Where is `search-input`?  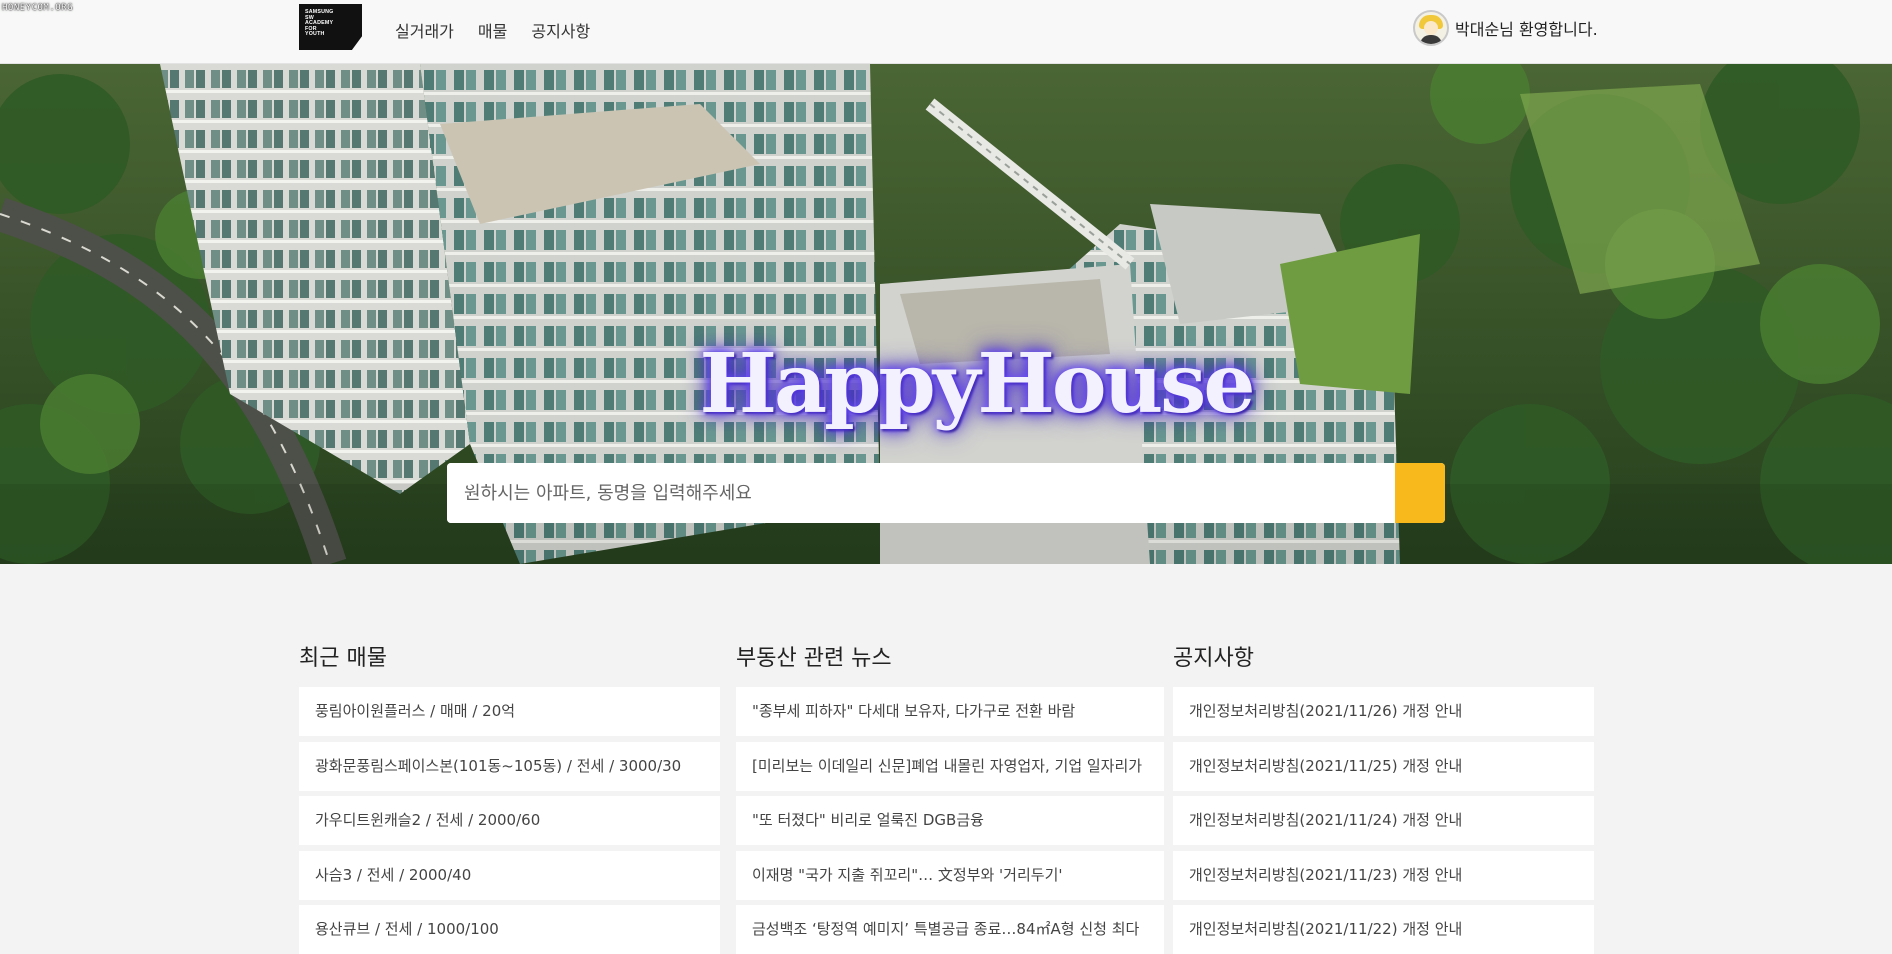 search-input is located at coordinates (921, 493).